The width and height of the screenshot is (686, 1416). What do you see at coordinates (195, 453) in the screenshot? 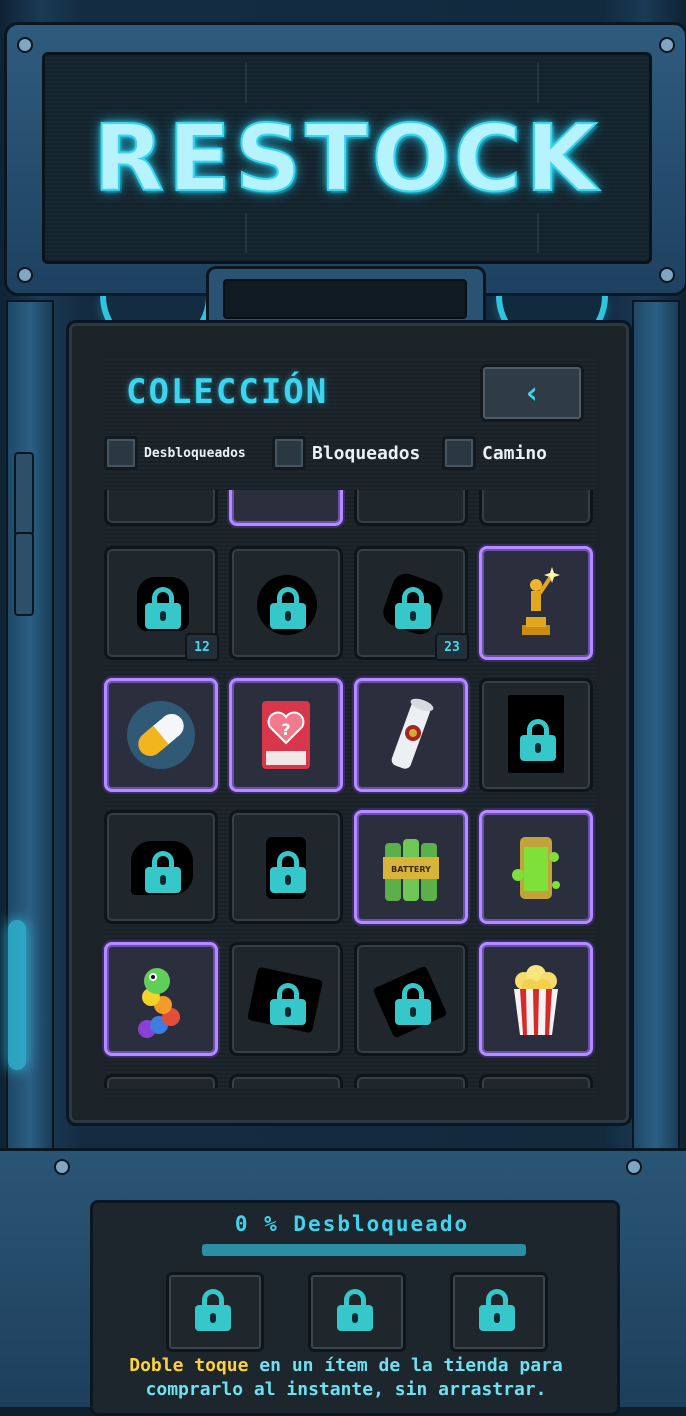
I see `filter-label: Desbloqueados` at bounding box center [195, 453].